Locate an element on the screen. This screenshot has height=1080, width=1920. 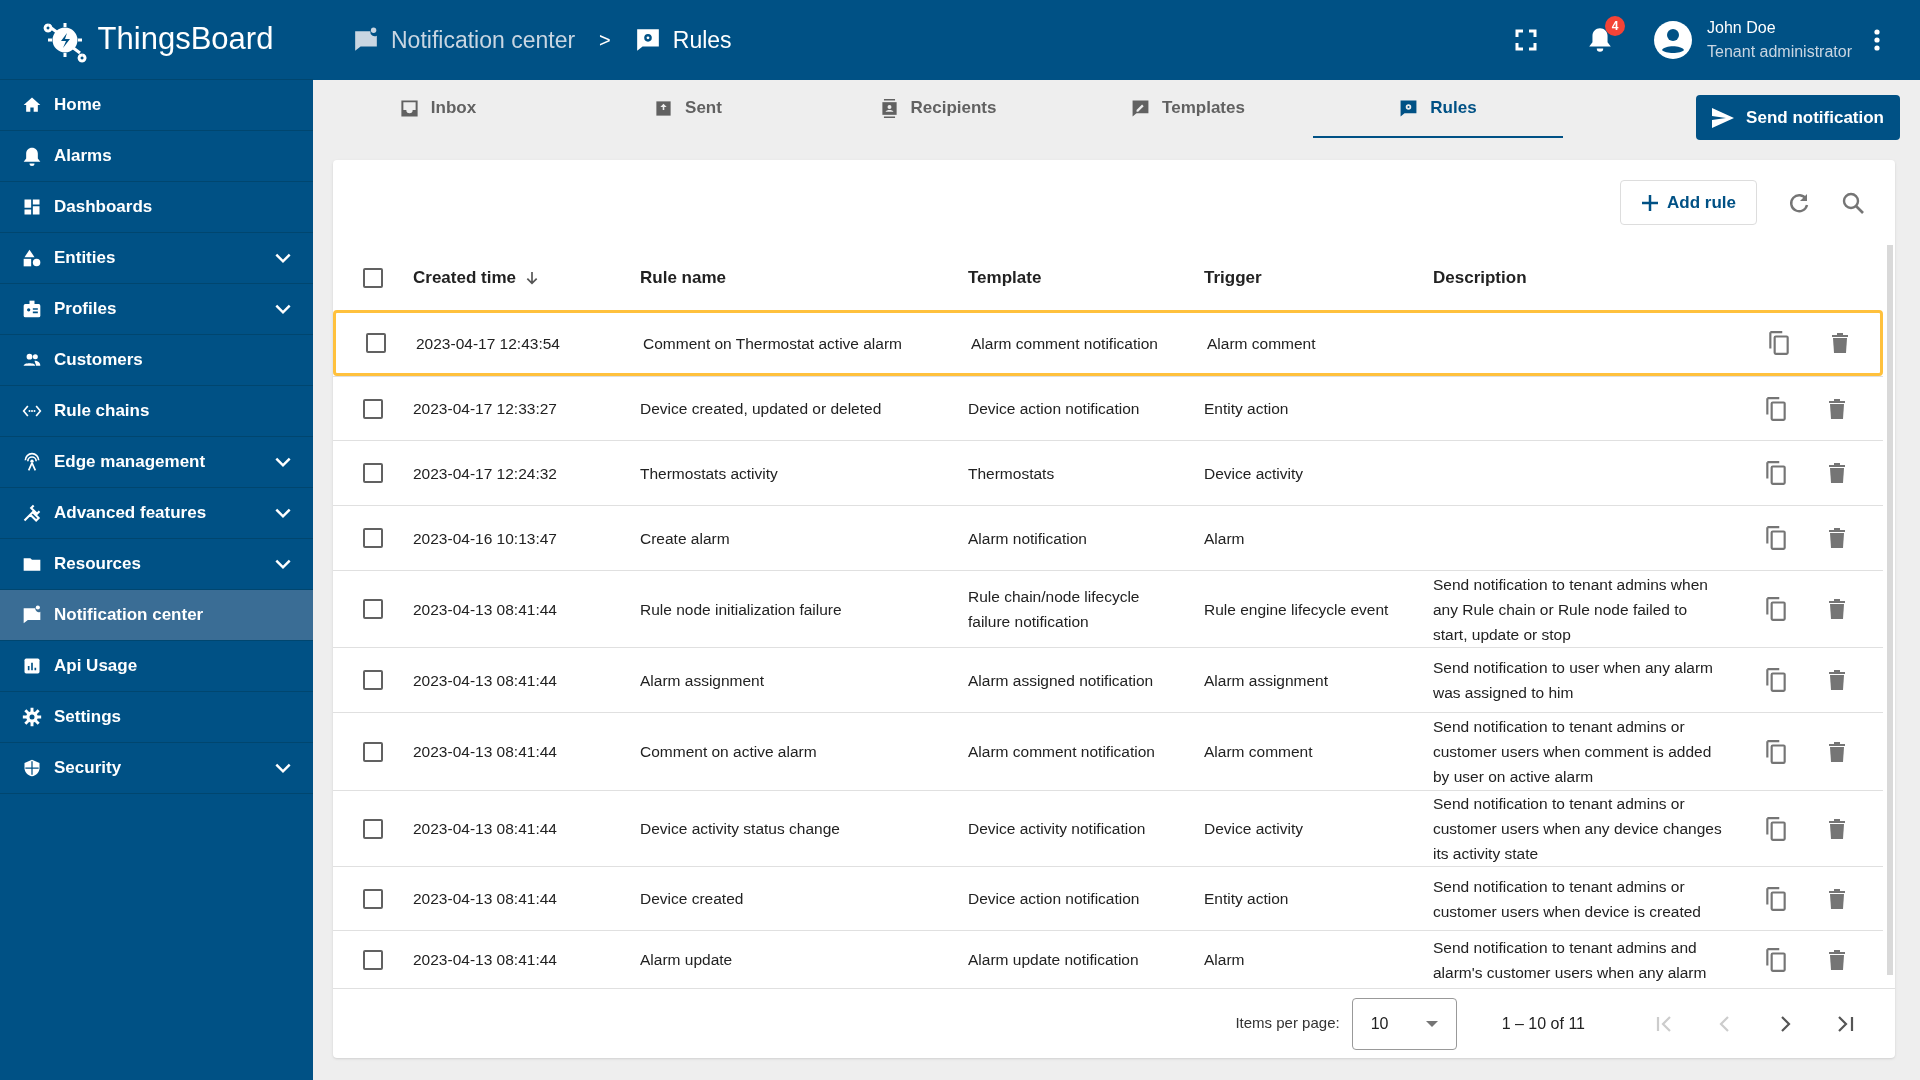
add-rule-button: Add rule is located at coordinates (1688, 202).